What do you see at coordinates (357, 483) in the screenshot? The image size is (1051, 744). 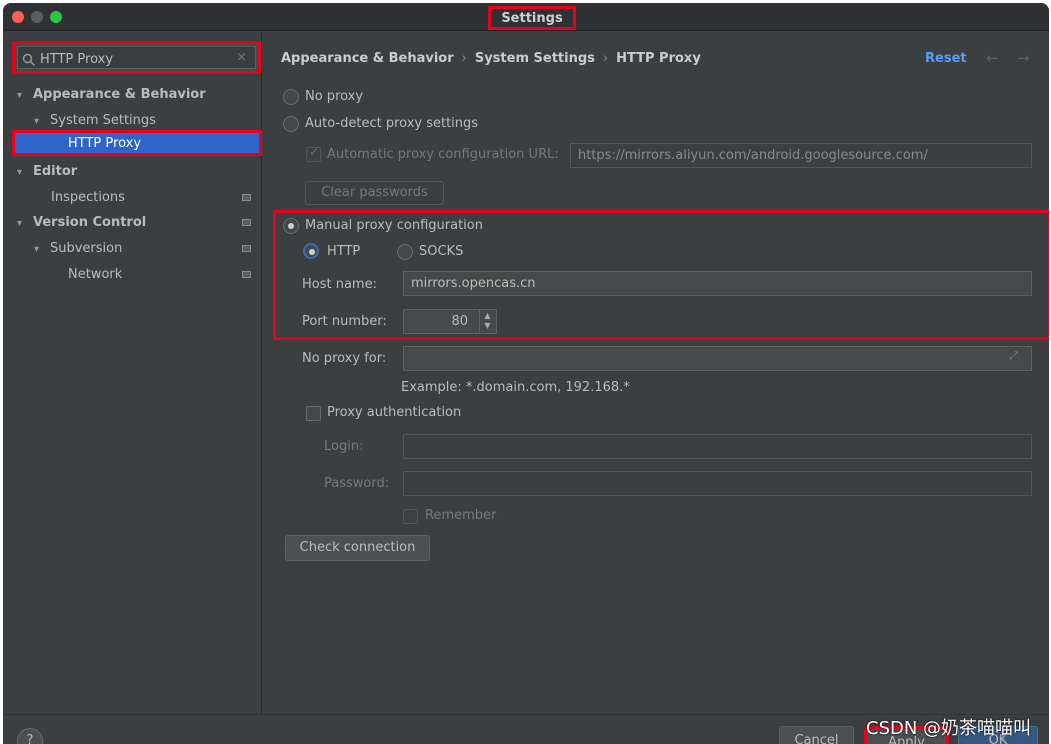 I see `password-label: Password:` at bounding box center [357, 483].